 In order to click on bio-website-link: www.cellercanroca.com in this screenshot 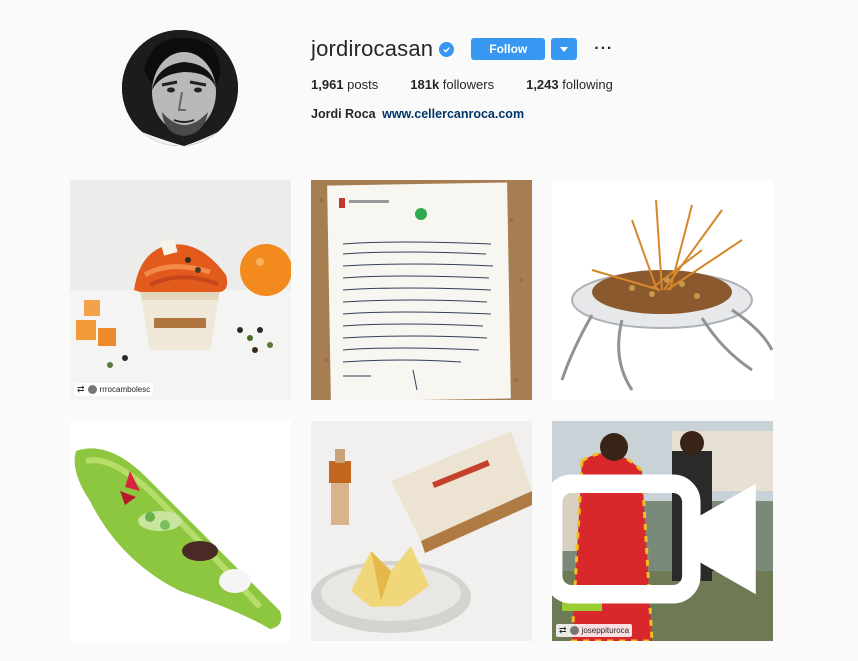, I will do `click(453, 114)`.